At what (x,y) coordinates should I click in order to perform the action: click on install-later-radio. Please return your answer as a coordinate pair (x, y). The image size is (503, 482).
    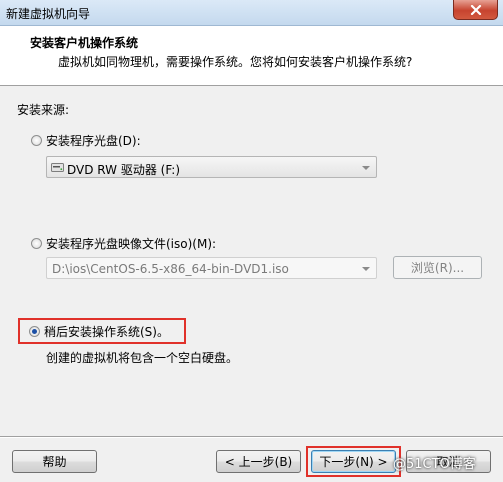
    Looking at the image, I should click on (34, 331).